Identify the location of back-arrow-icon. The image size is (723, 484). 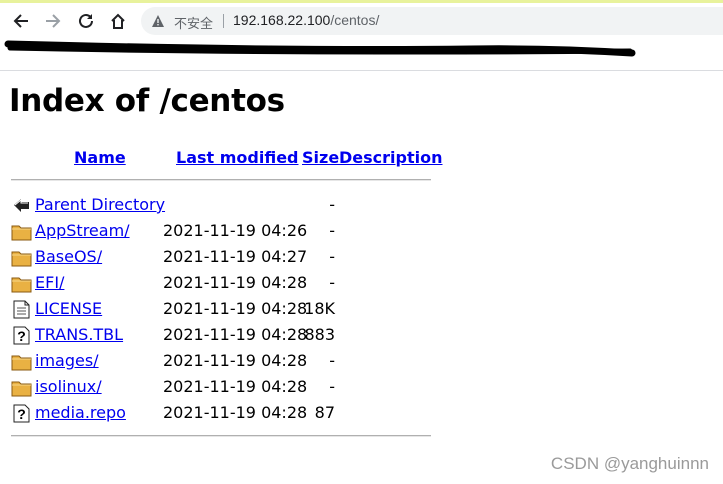
(21, 205).